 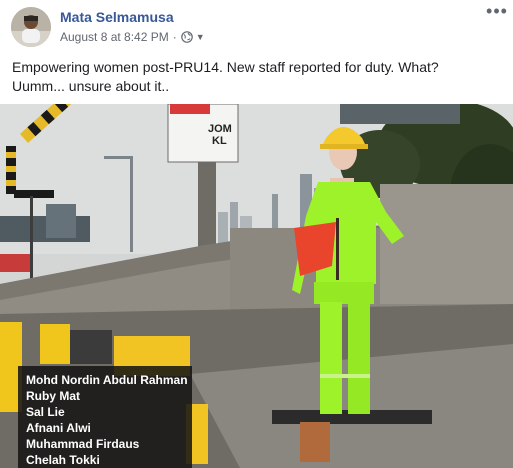 I want to click on tag-name: Sal Lie, so click(x=45, y=412).